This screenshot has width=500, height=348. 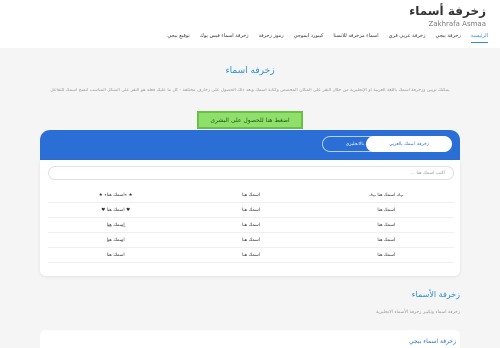 I want to click on result-item: ★ ٭اسمك هنا٭ ★, so click(x=115, y=195).